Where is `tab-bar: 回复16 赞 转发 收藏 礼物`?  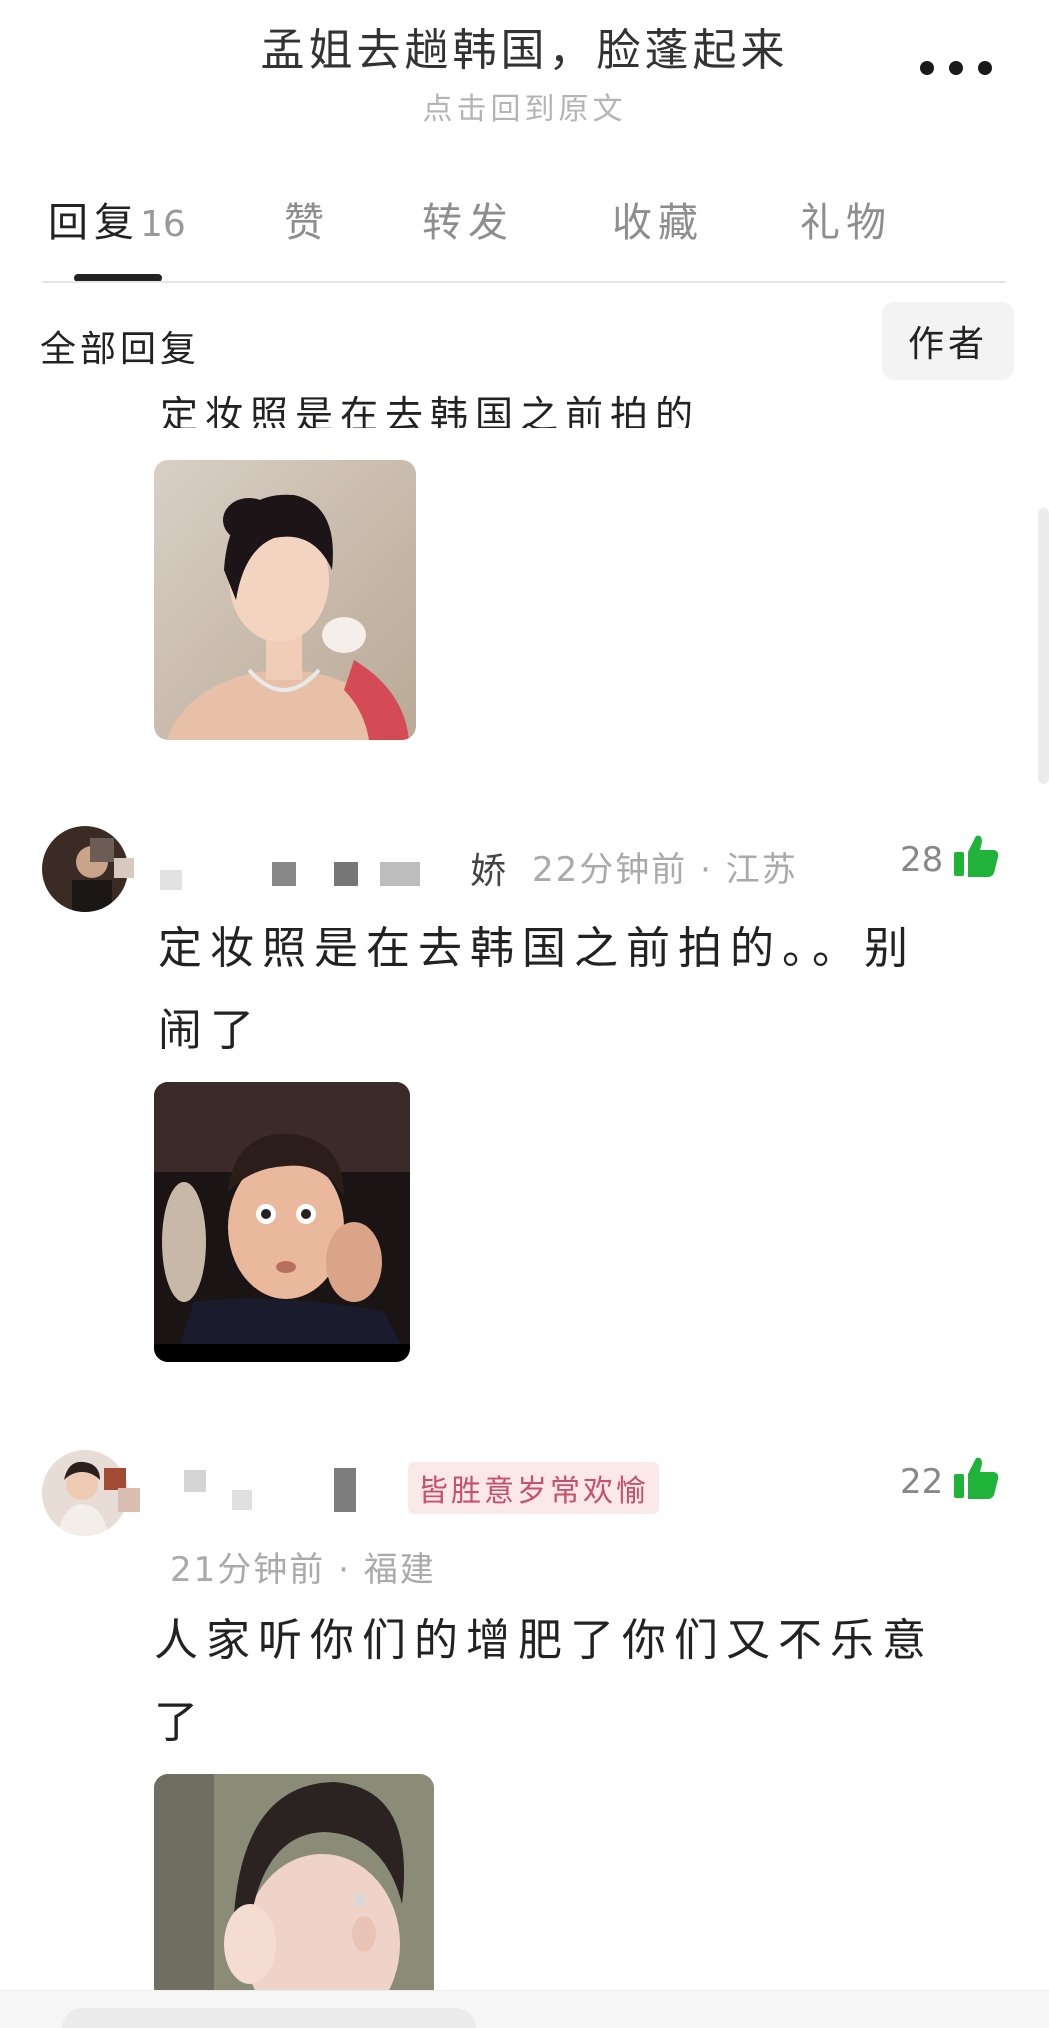
tab-bar: 回复16 赞 转发 收藏 礼物 is located at coordinates (524, 225).